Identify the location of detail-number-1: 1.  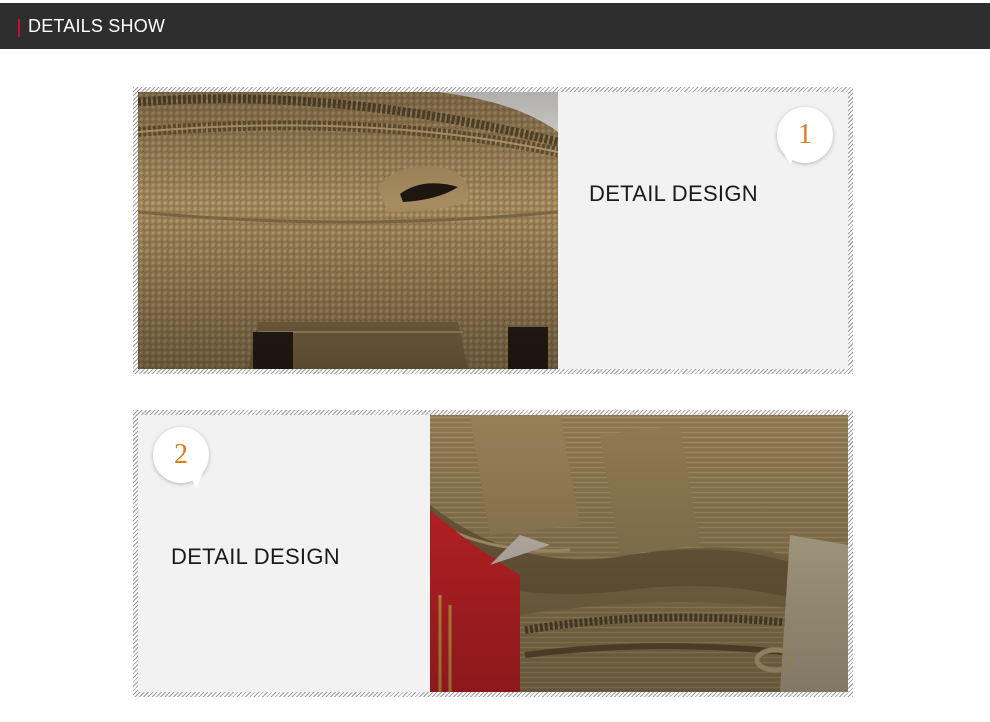
(805, 134).